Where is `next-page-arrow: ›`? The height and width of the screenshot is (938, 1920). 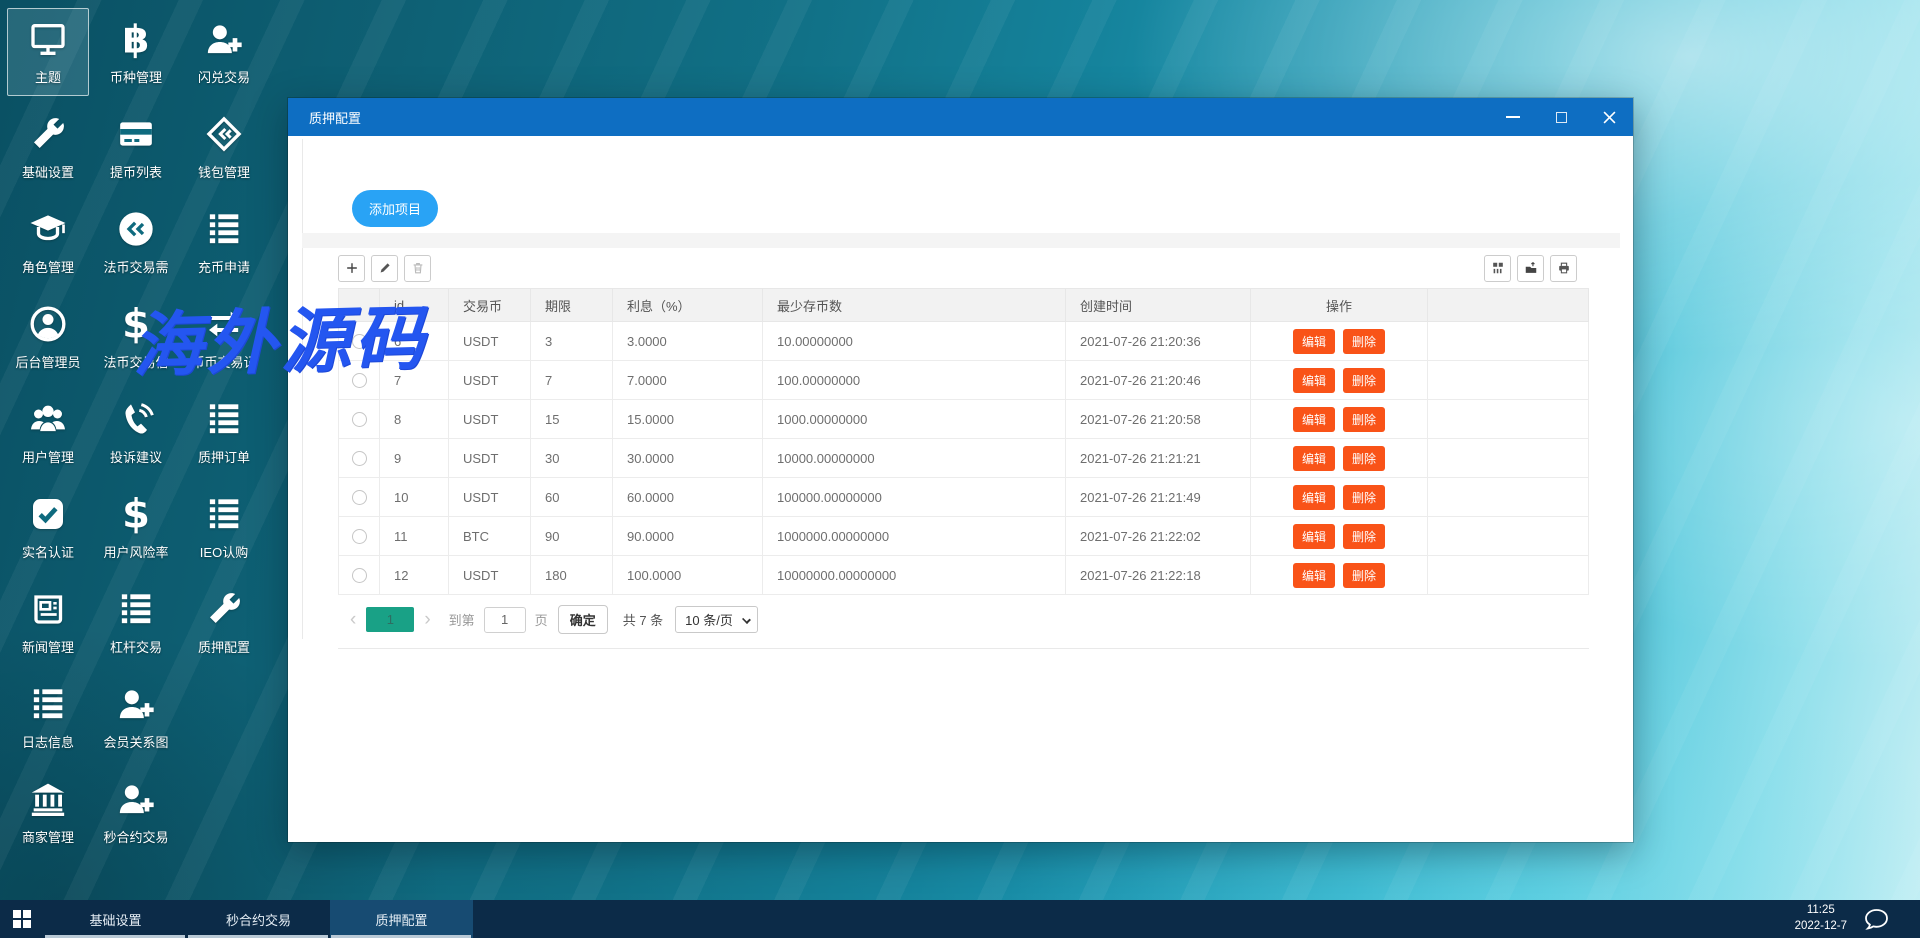 next-page-arrow: › is located at coordinates (427, 619).